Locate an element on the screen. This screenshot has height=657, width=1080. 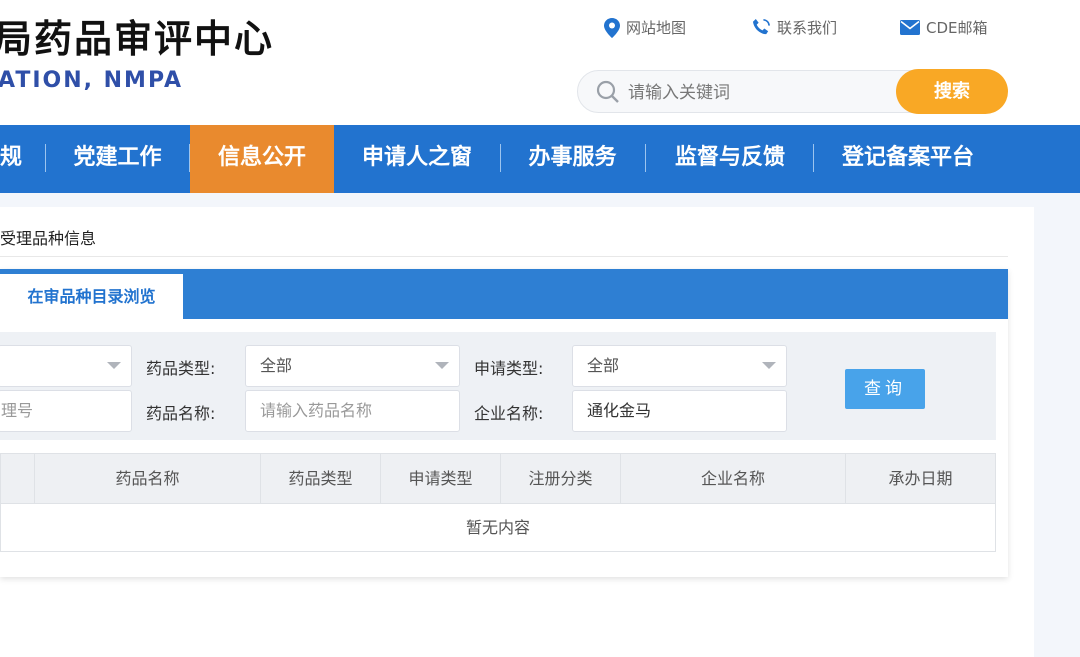
nav-item-information-disclosure: 信息公开 is located at coordinates (262, 159).